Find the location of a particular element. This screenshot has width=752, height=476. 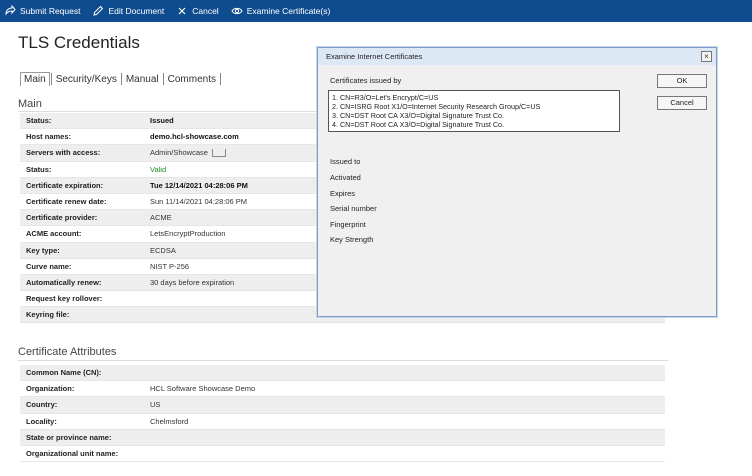

ok-button: OK is located at coordinates (682, 81).